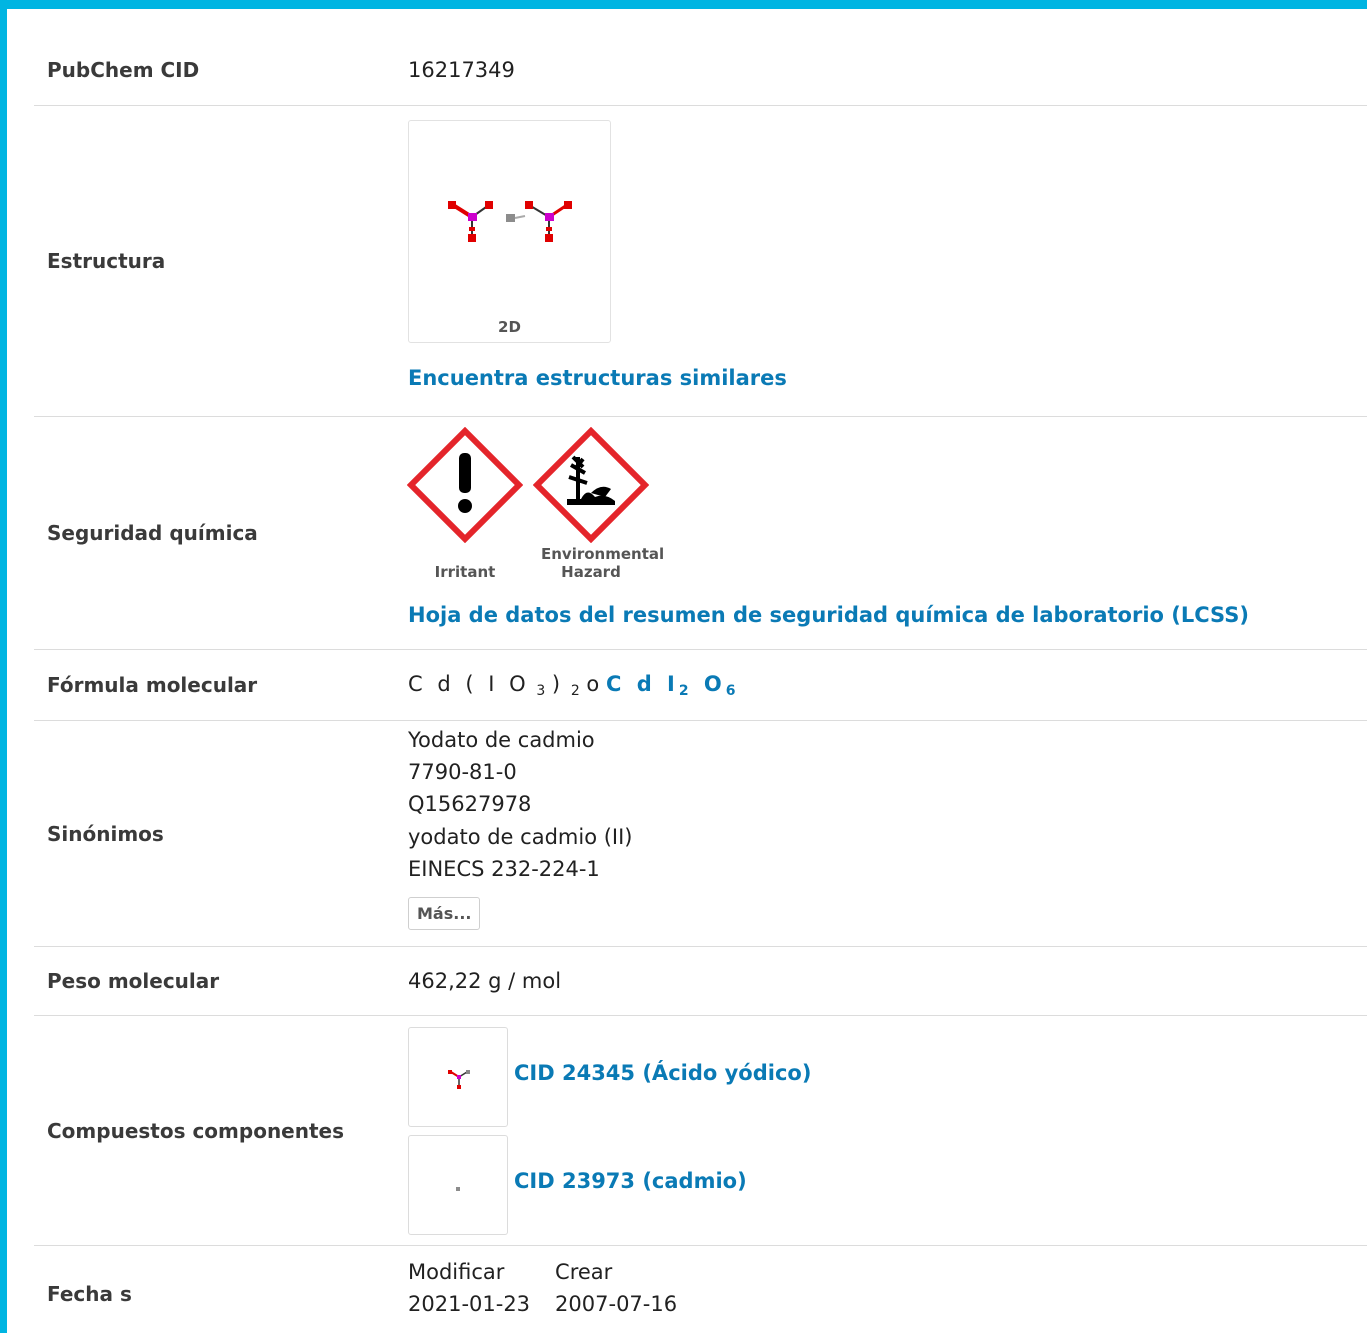 The image size is (1367, 1342). I want to click on molecule-structure-image, so click(510, 221).